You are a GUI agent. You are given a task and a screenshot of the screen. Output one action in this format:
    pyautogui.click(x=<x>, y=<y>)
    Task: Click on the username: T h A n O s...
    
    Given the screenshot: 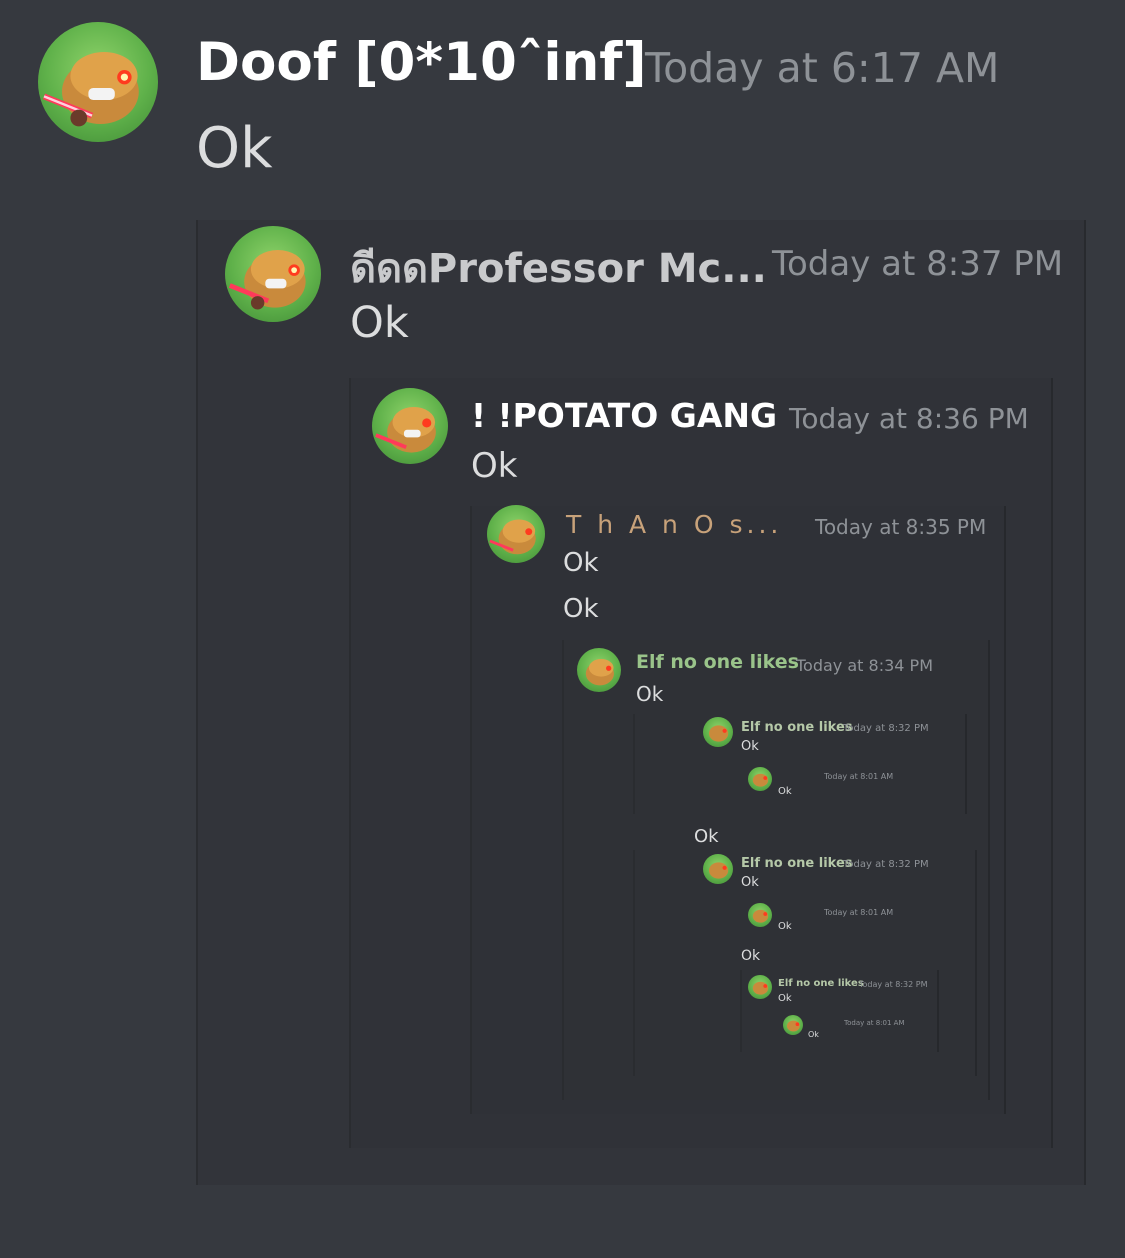 What is the action you would take?
    pyautogui.click(x=674, y=524)
    